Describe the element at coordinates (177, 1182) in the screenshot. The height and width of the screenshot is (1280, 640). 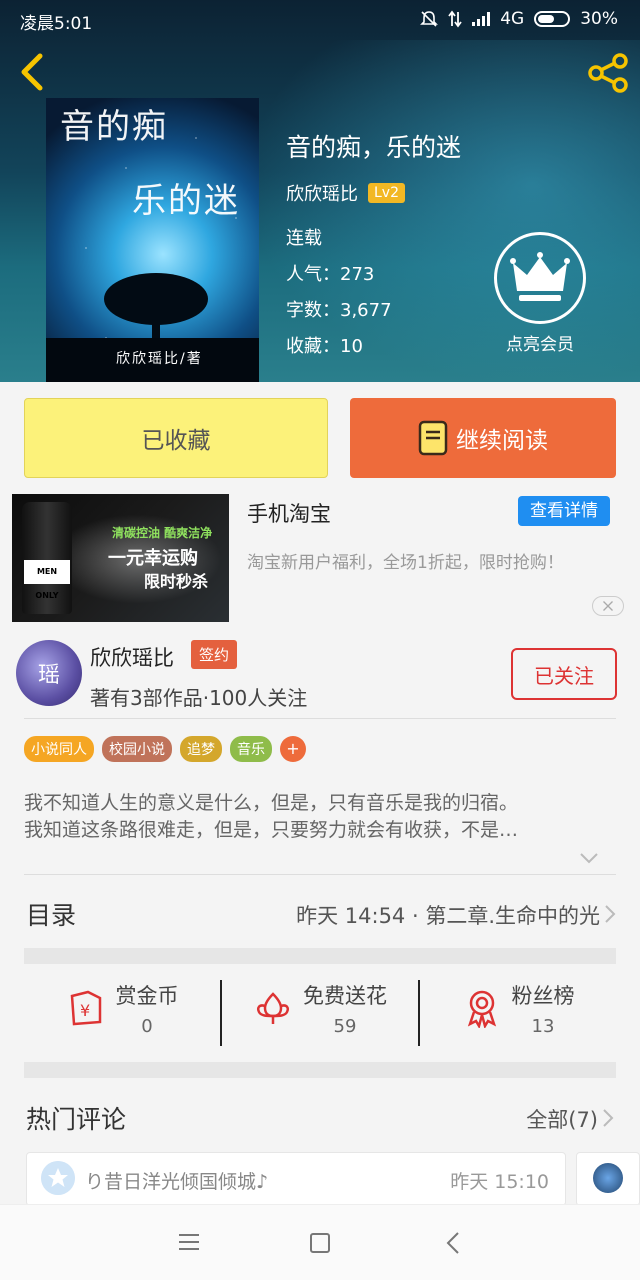
I see `comment-username: り昔日洋光倾国倾城♪` at that location.